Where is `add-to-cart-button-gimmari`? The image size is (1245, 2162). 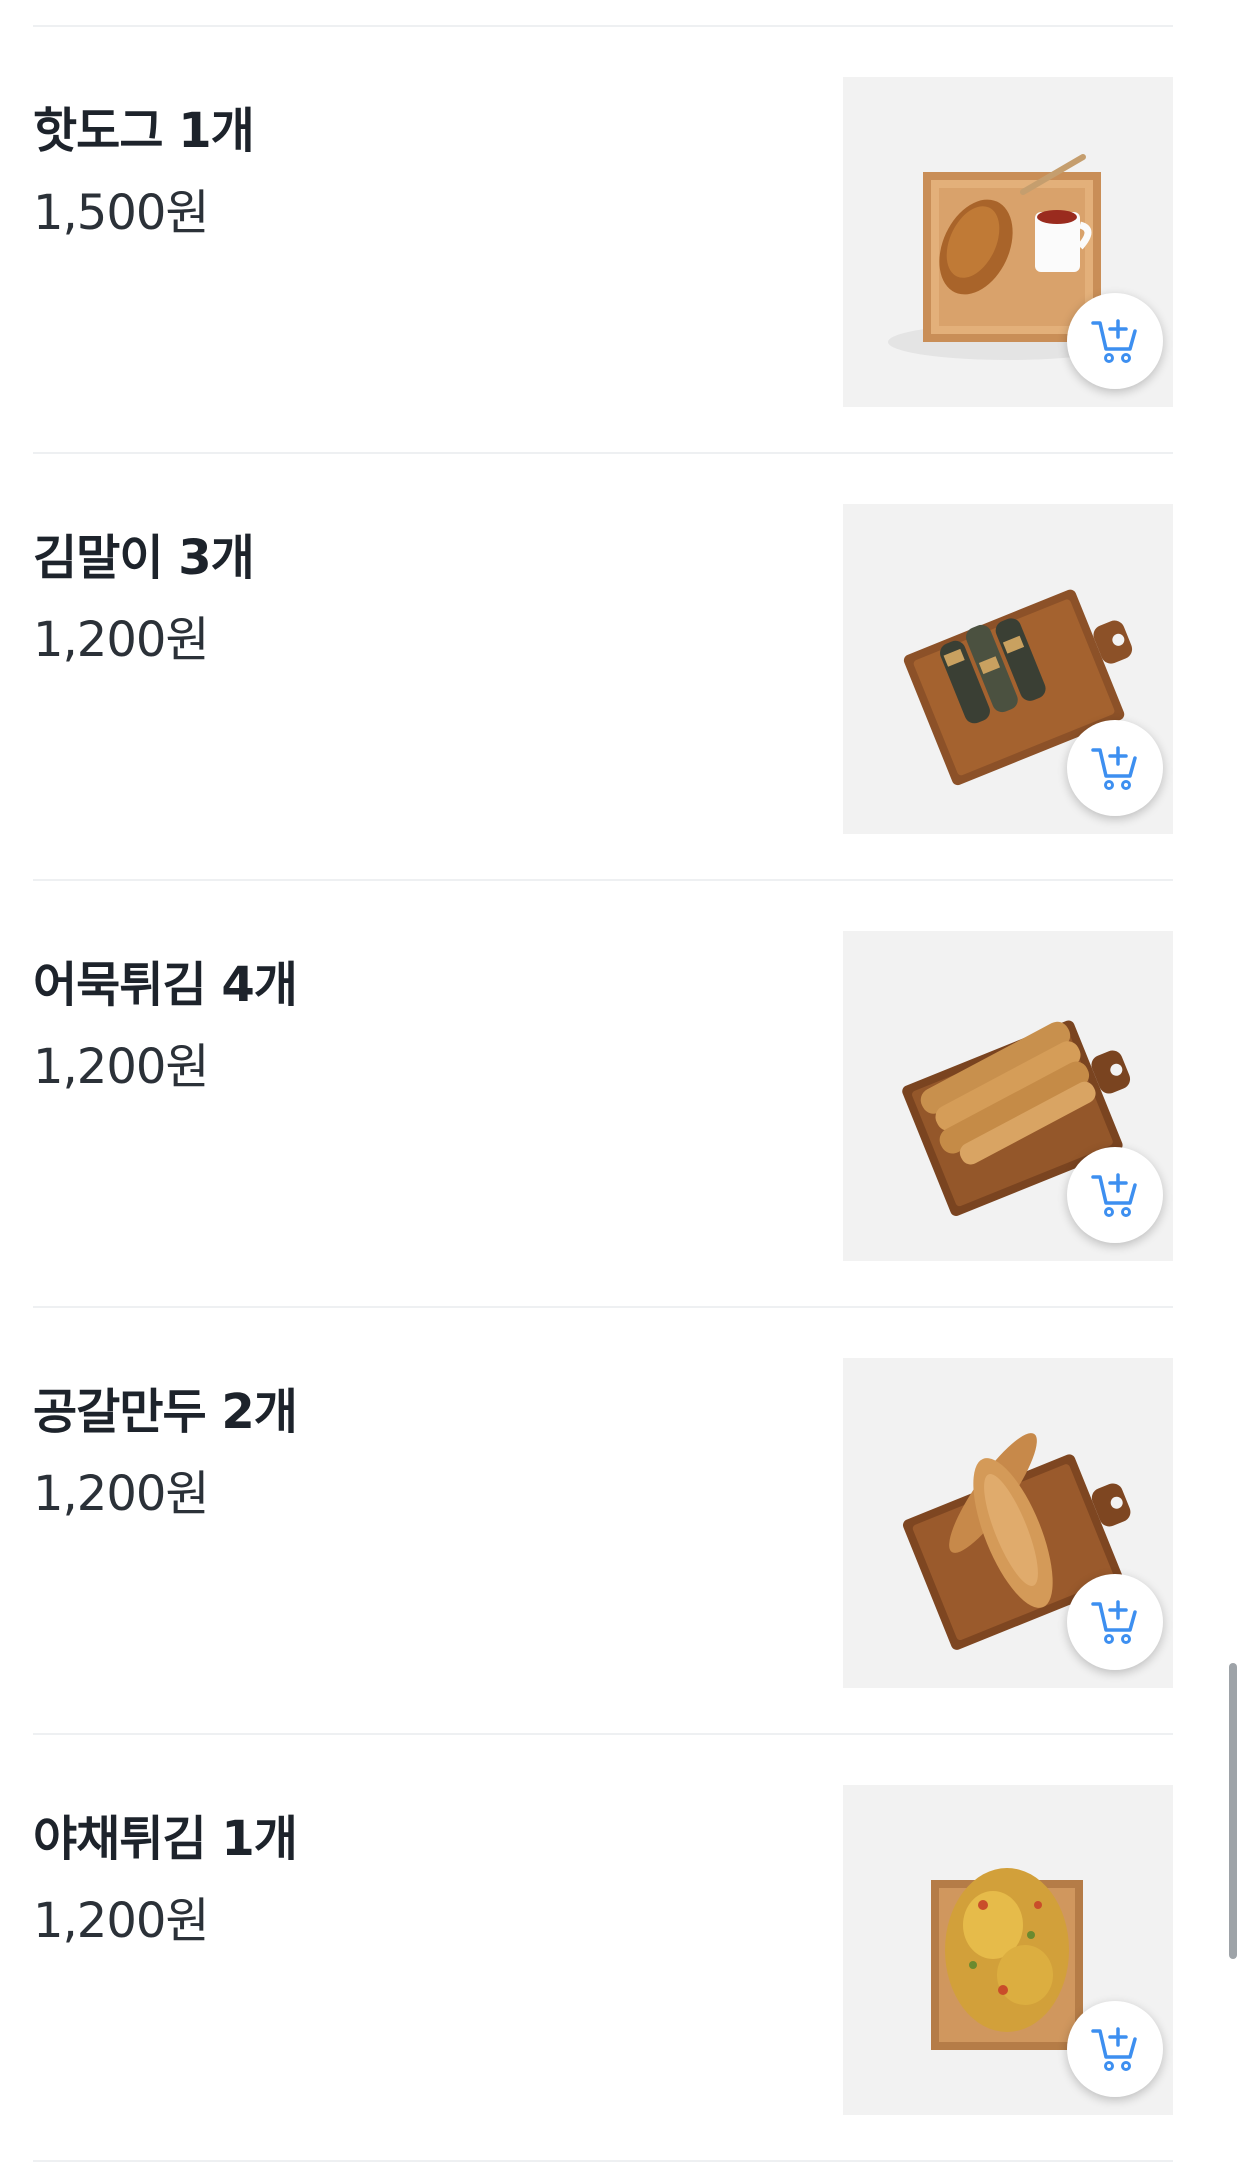 add-to-cart-button-gimmari is located at coordinates (1115, 768).